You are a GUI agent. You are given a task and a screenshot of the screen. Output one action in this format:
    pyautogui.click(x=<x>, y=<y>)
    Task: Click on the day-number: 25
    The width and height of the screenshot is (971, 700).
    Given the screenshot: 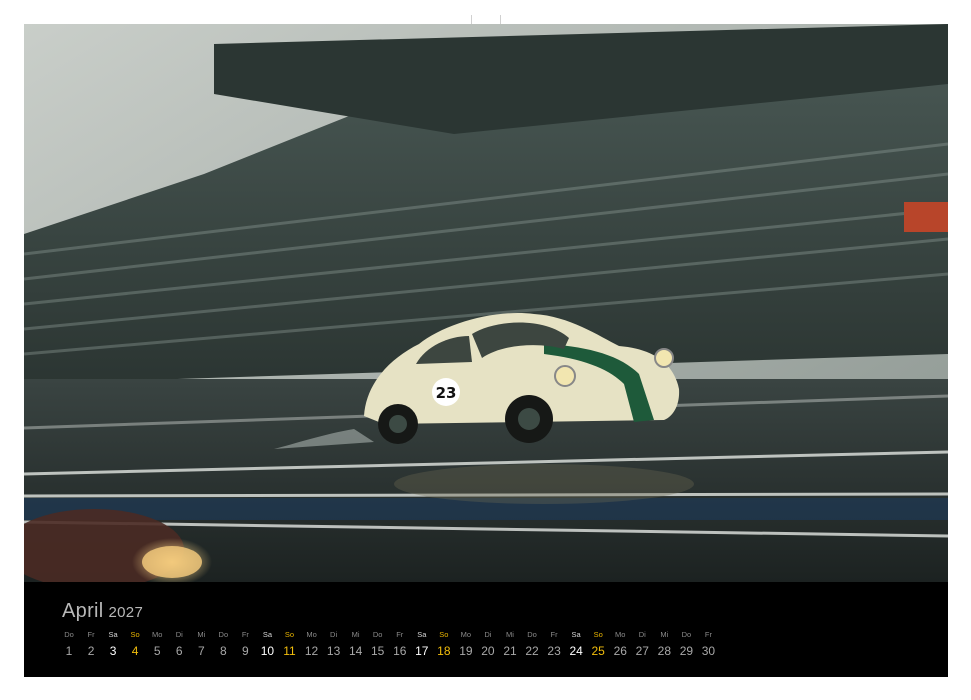 What is the action you would take?
    pyautogui.click(x=598, y=651)
    